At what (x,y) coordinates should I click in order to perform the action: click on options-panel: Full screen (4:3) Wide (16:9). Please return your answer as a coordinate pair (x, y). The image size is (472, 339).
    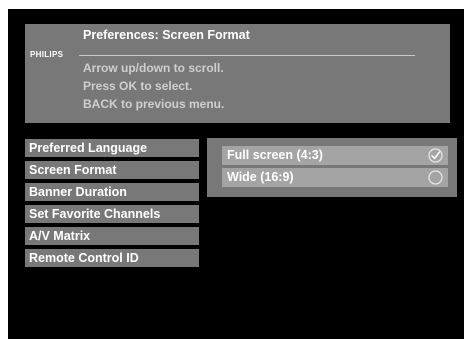
    Looking at the image, I should click on (332, 167).